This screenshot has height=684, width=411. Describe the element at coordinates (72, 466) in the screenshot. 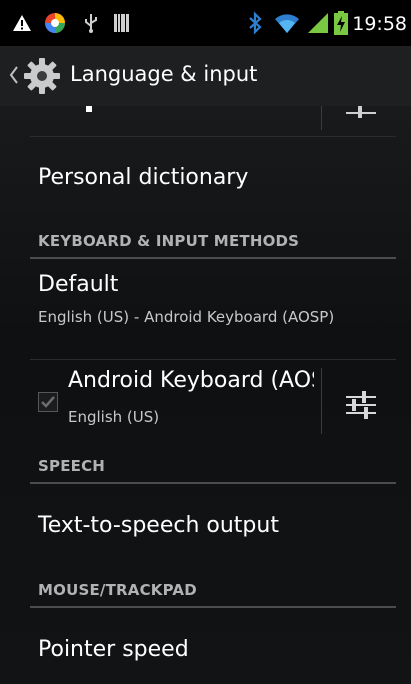

I see `section-header-speech: SPEECH` at that location.